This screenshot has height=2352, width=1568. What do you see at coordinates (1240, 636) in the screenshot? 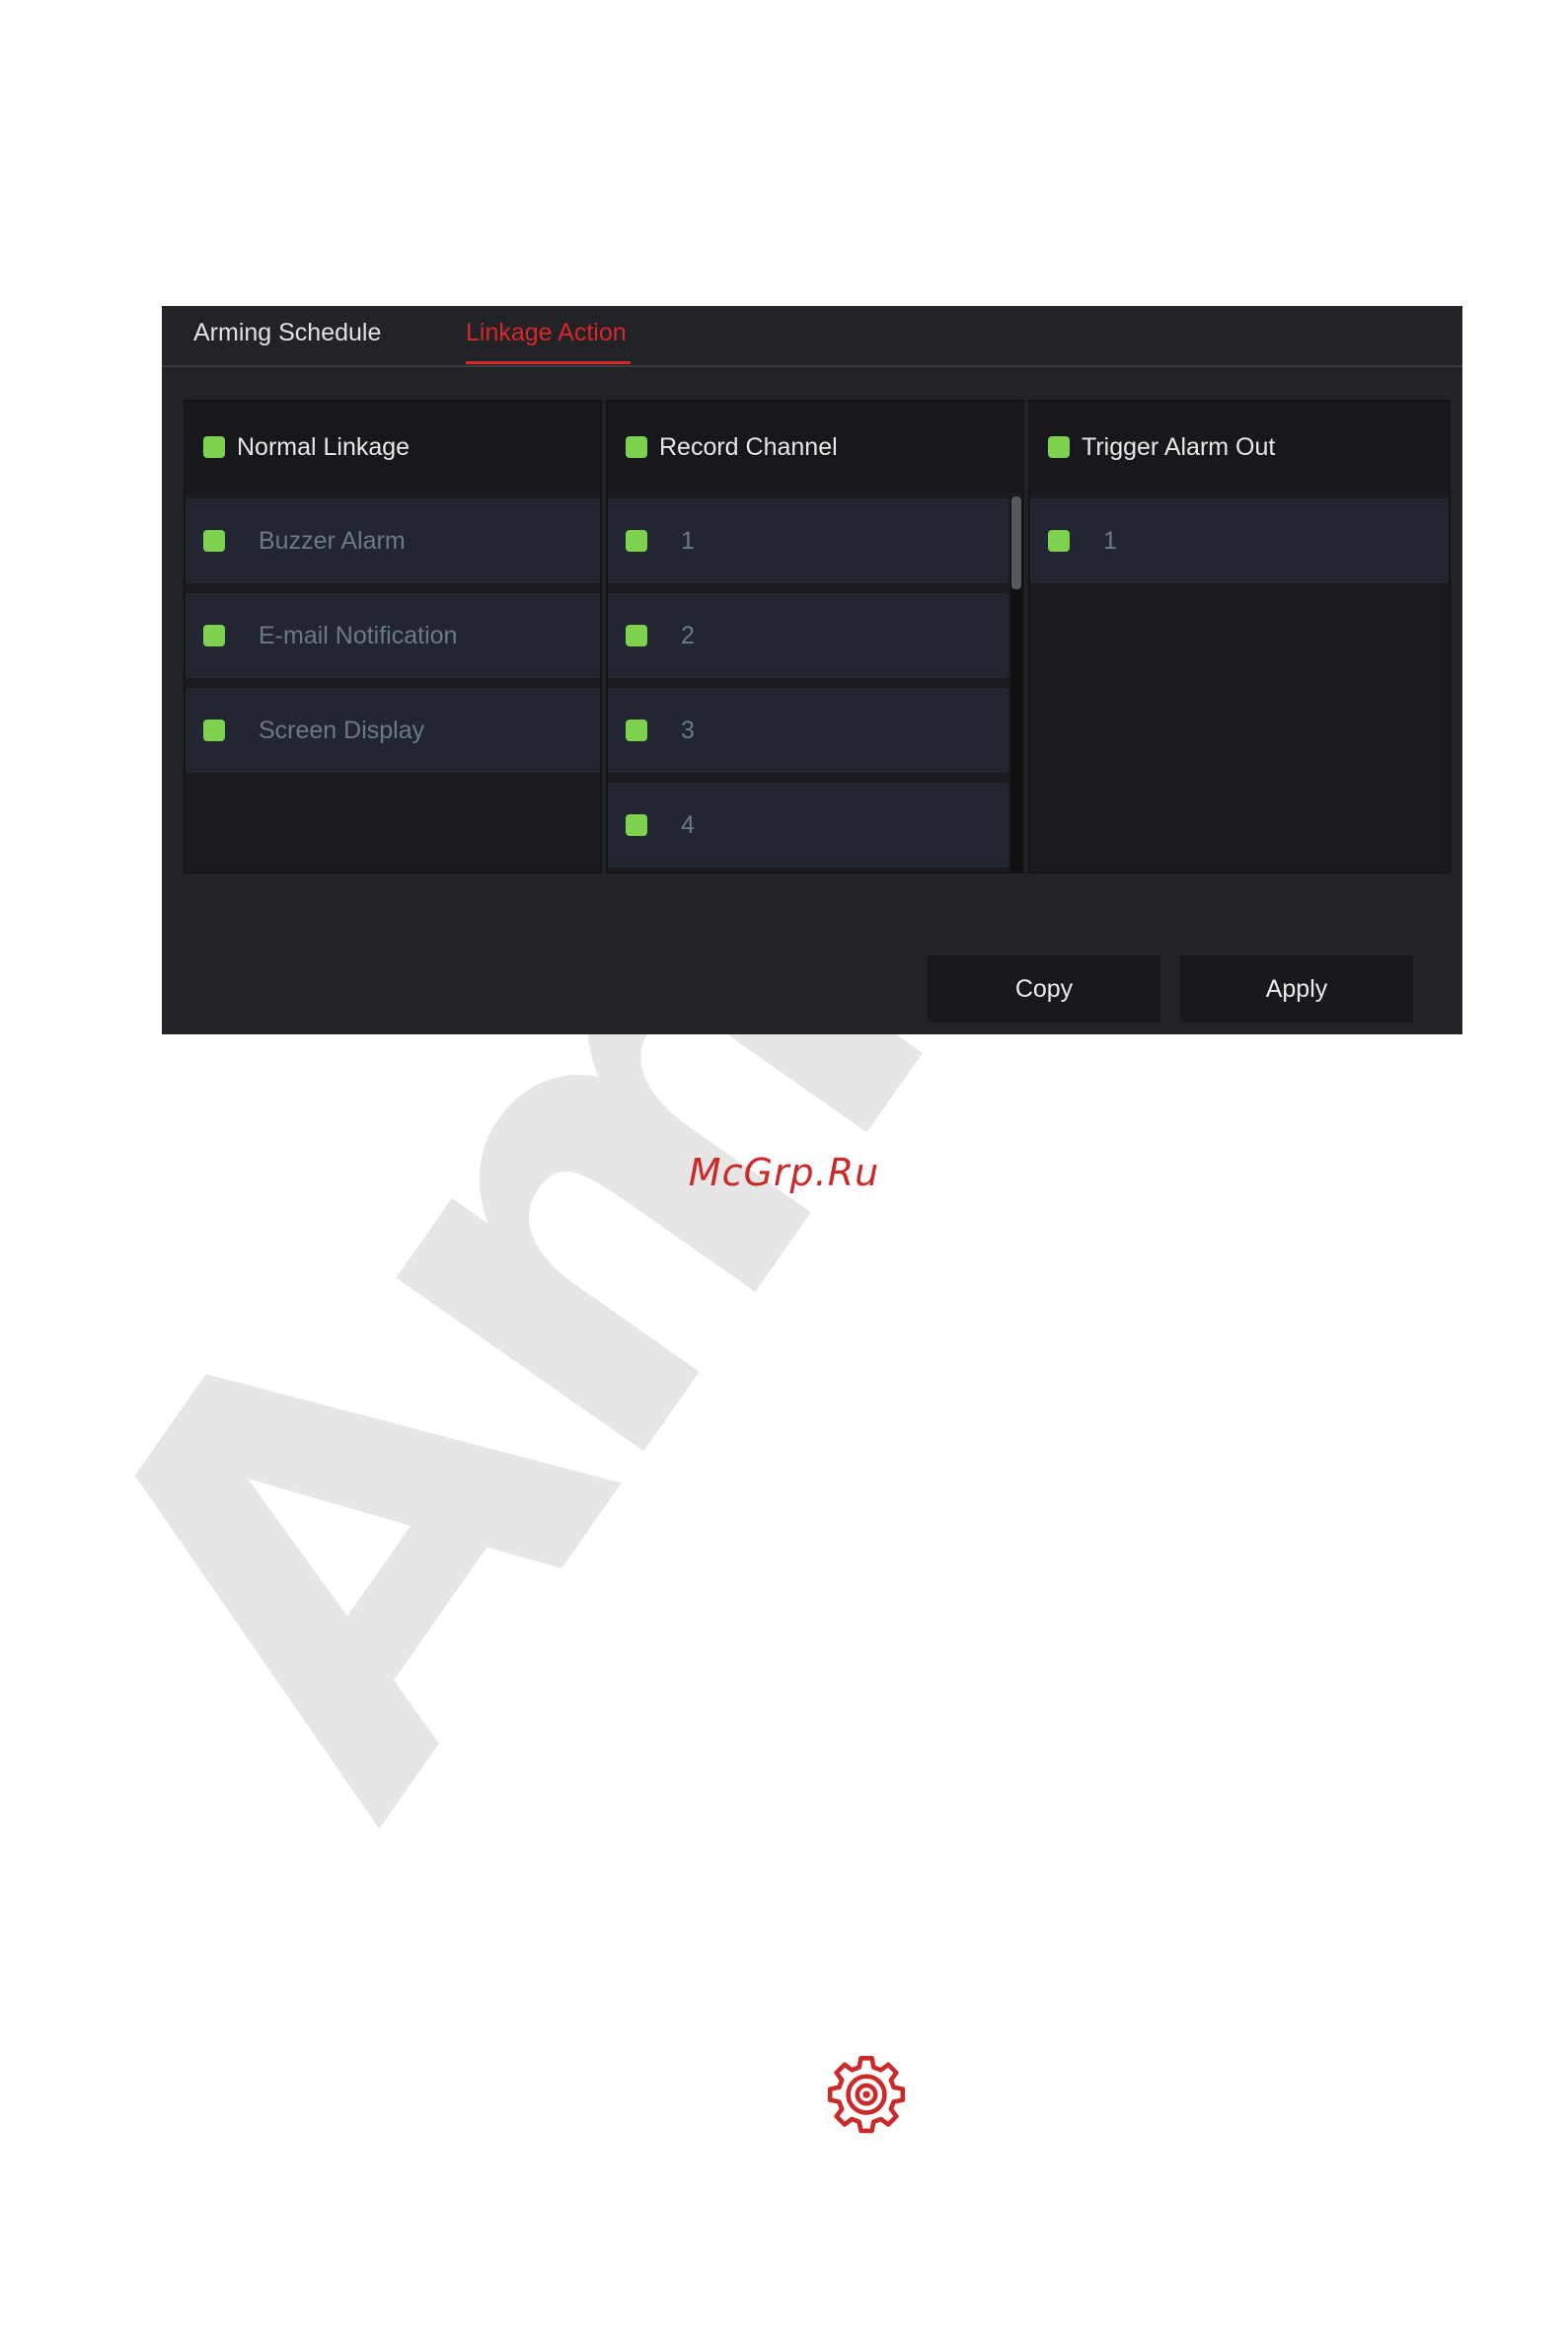
I see `trigger-alarm-out-column: Trigger Alarm Out 1` at bounding box center [1240, 636].